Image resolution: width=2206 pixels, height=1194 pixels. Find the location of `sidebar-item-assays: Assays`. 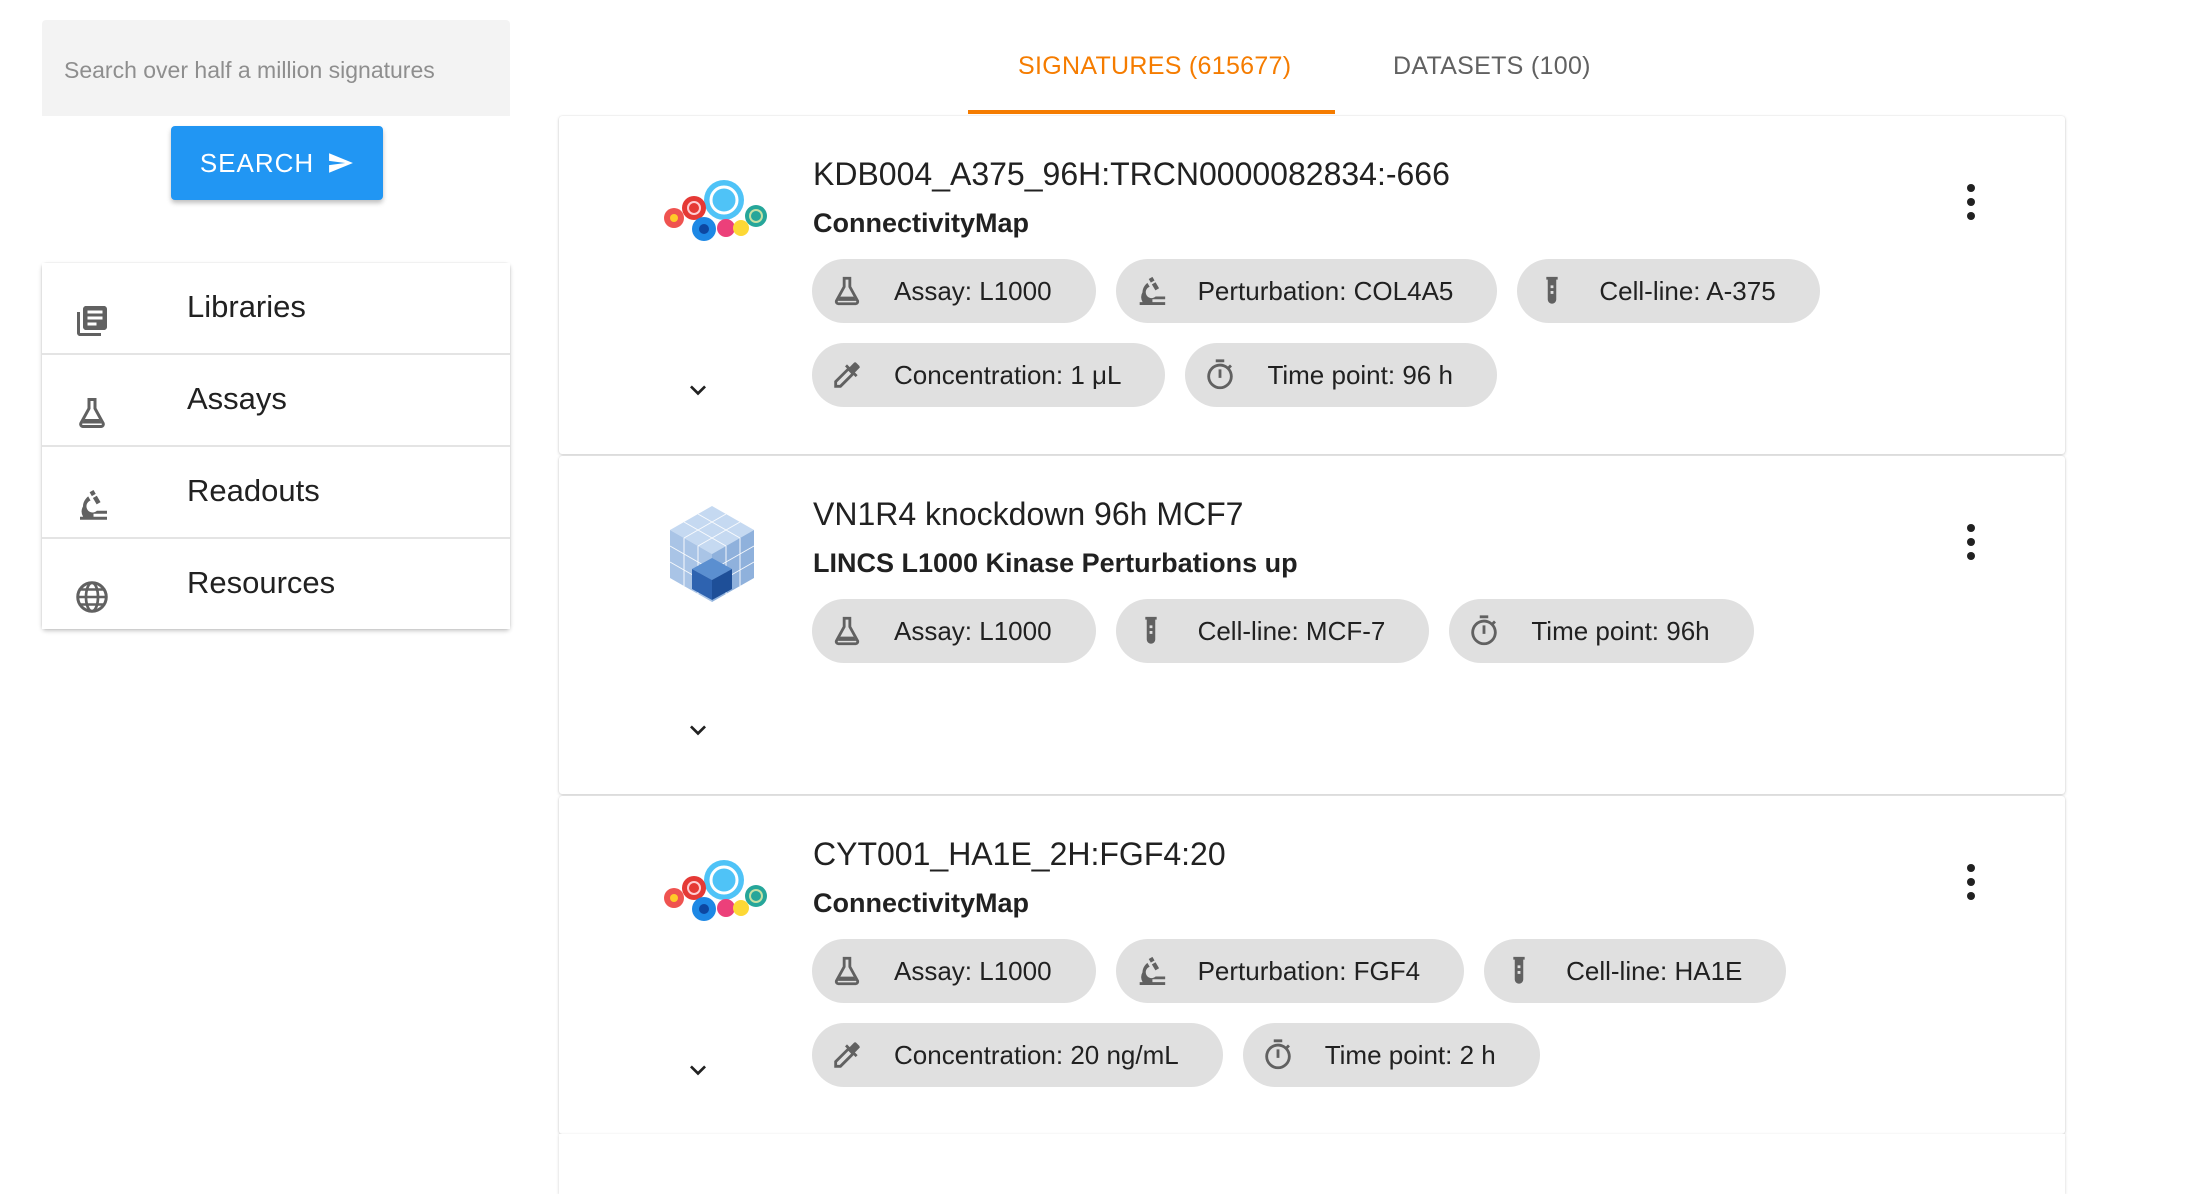

sidebar-item-assays: Assays is located at coordinates (276, 401).